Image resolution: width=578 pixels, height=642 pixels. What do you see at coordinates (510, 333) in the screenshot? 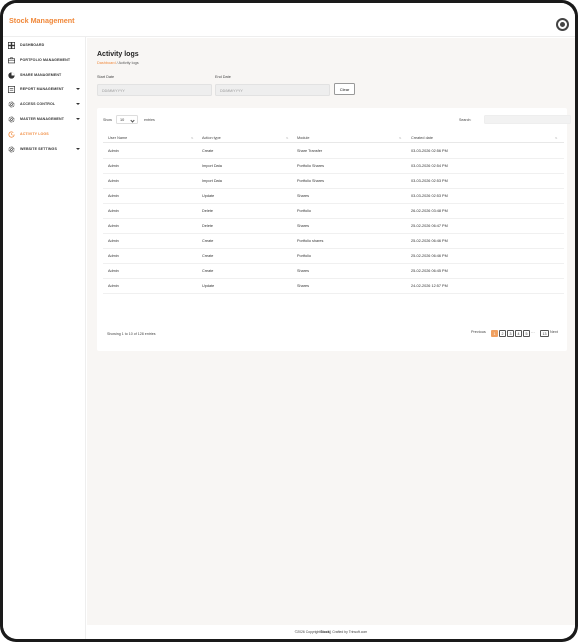
I see `page-button: 3` at bounding box center [510, 333].